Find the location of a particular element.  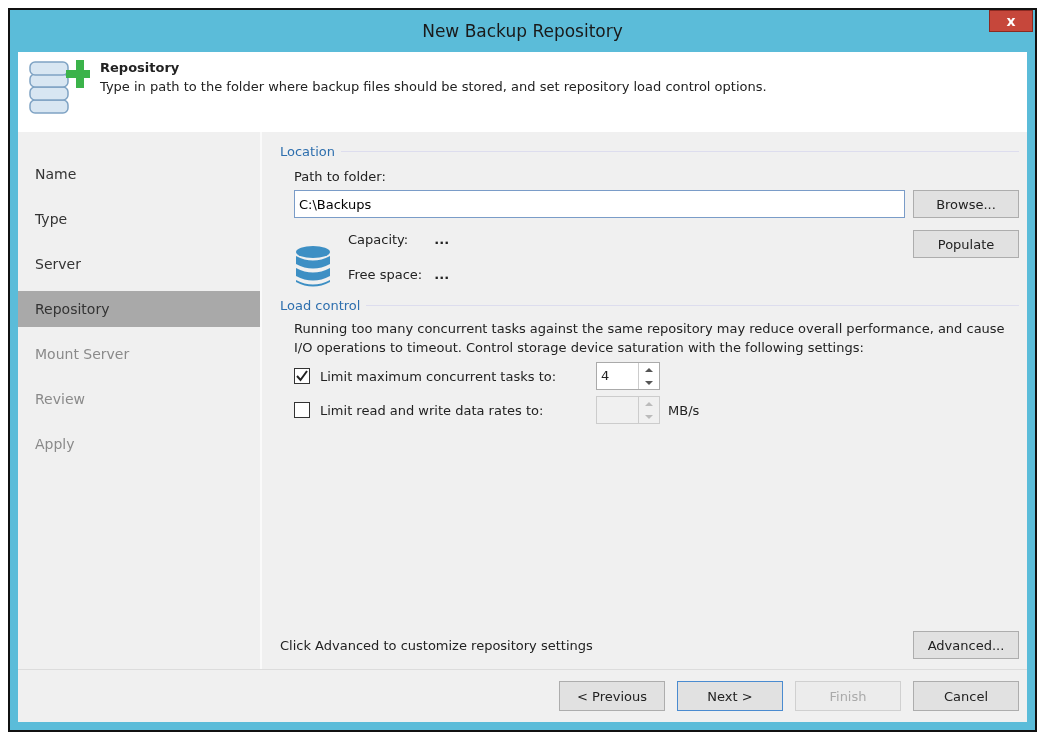

section-heading: Location is located at coordinates (307, 151).